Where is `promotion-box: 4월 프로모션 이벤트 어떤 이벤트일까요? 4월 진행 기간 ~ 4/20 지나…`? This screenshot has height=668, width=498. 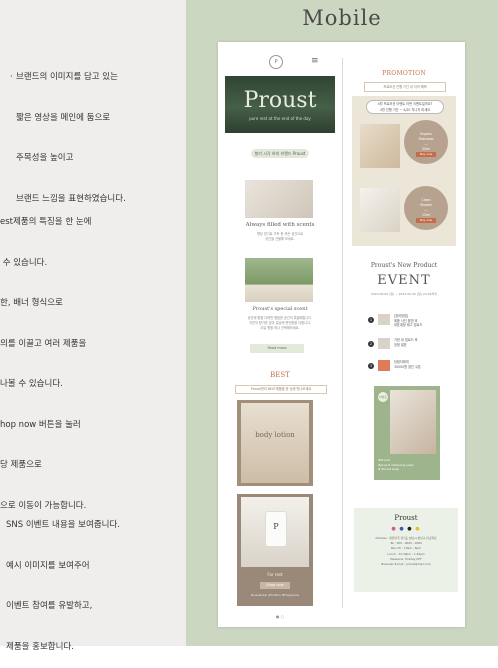
promotion-box: 4월 프로모션 이벤트 어떤 이벤트일까요? 4월 진행 기간 ~ 4/20 지나… is located at coordinates (404, 171).